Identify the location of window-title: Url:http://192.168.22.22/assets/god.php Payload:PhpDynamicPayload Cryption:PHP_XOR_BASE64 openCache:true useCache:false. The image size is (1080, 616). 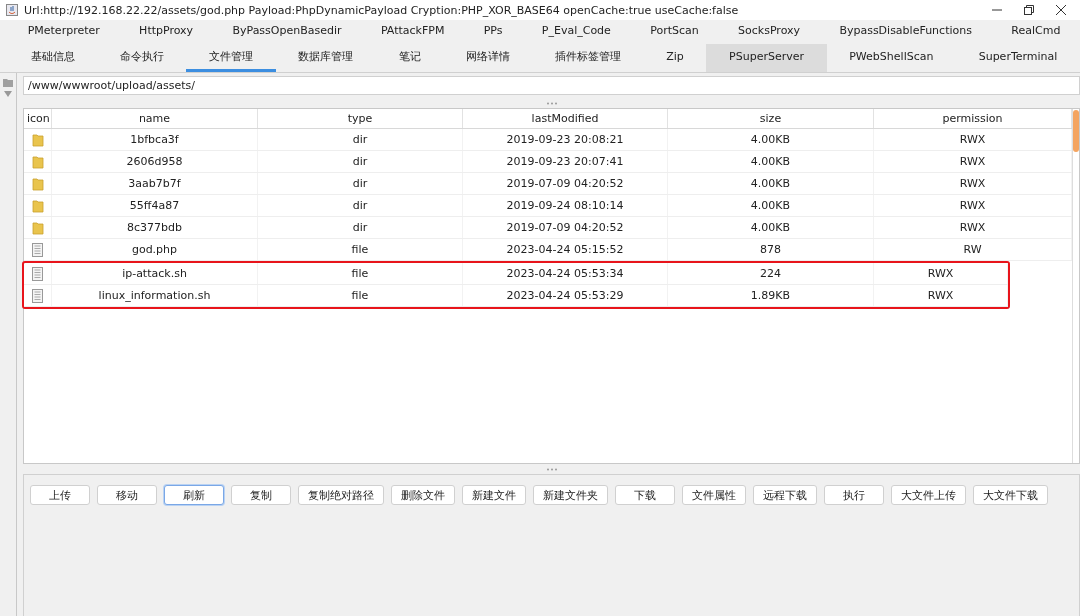
(382, 10).